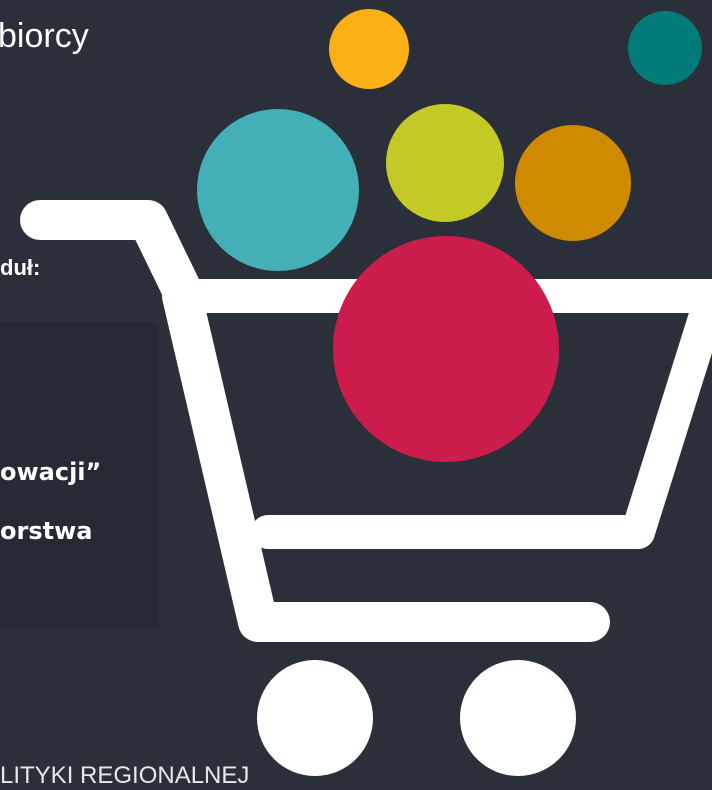 The height and width of the screenshot is (790, 712). Describe the element at coordinates (125, 775) in the screenshot. I see `footer-text: LITYKI REGIONALNEJ` at that location.